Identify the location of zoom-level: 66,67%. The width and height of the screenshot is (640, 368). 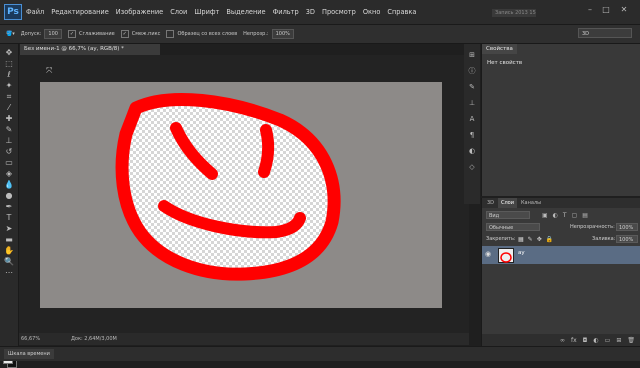
(30, 339).